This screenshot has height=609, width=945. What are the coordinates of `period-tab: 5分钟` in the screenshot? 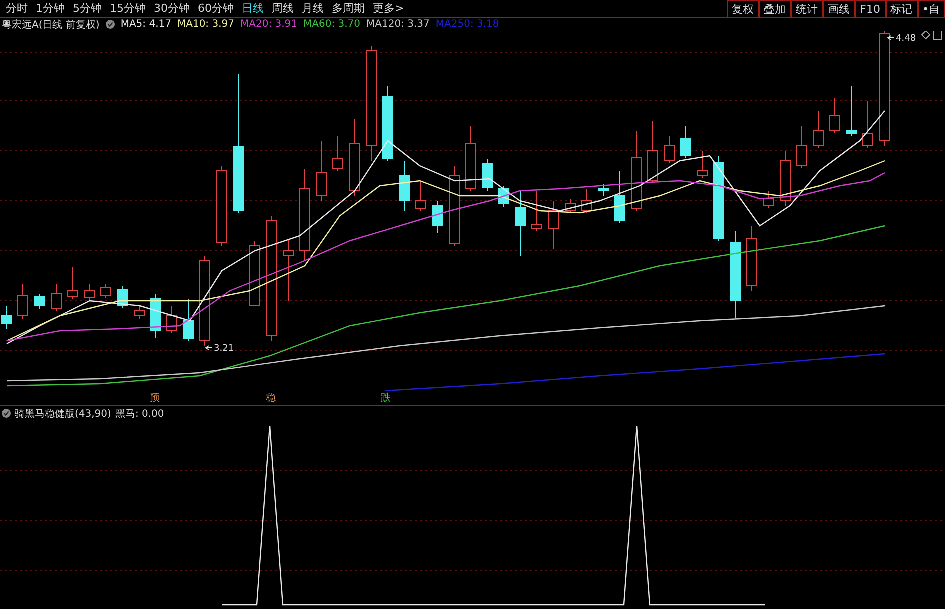 It's located at (87, 8).